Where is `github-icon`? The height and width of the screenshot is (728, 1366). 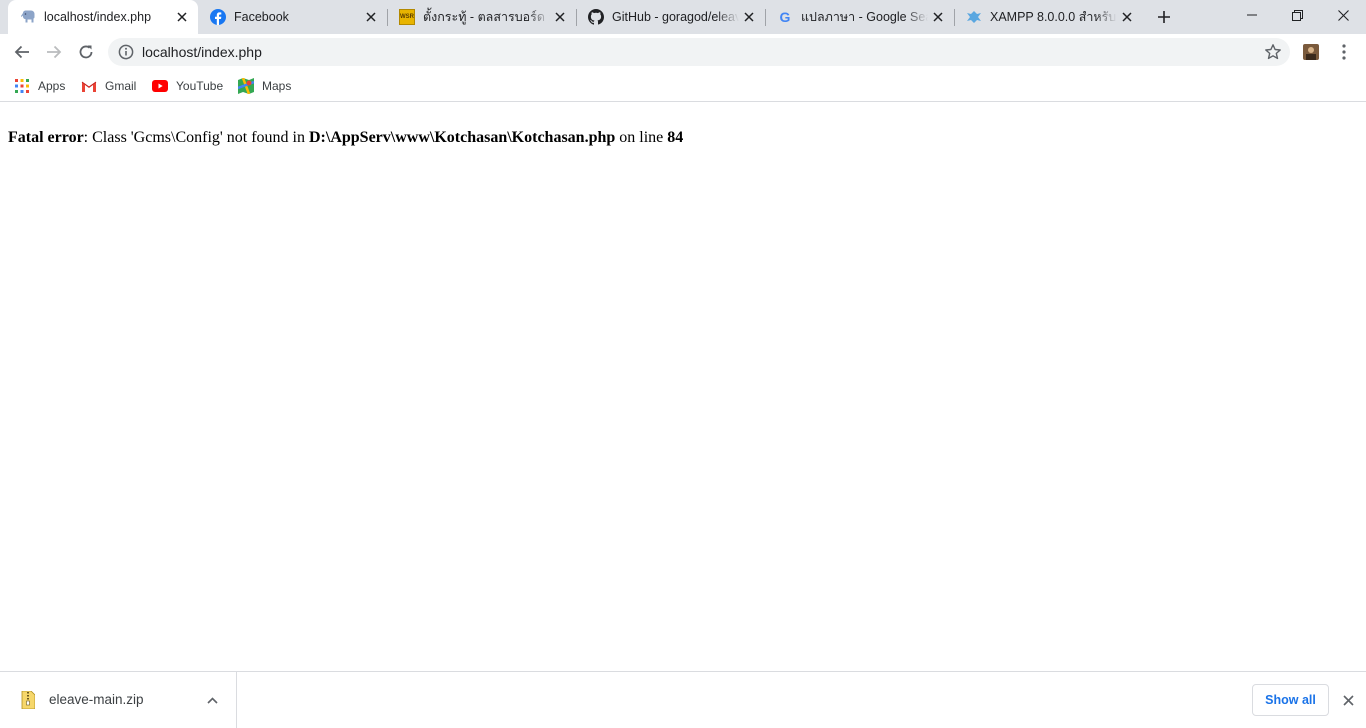 github-icon is located at coordinates (596, 17).